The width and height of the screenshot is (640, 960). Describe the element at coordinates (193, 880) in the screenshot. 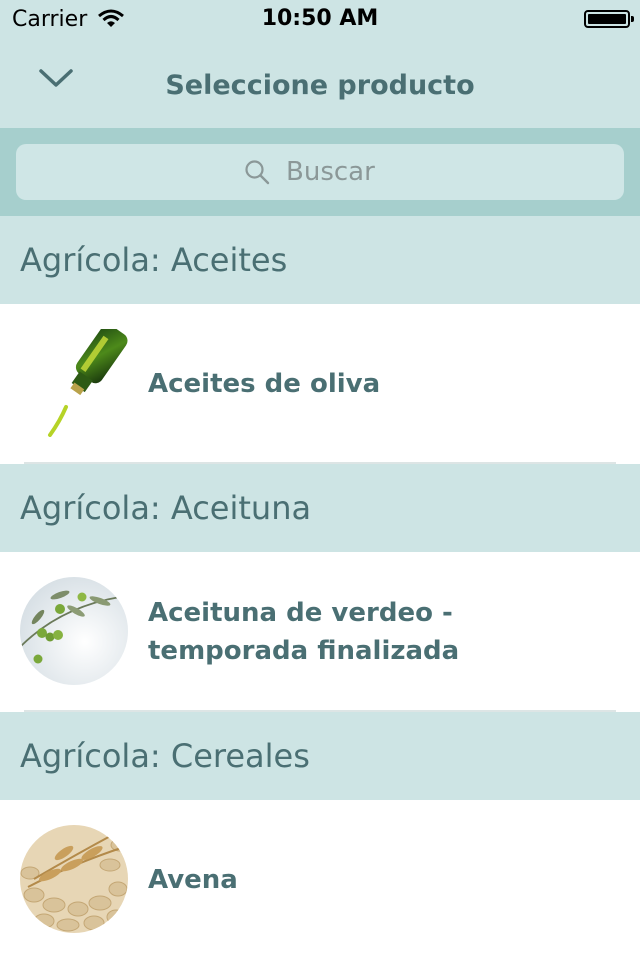

I see `list-item-label: Avena` at that location.